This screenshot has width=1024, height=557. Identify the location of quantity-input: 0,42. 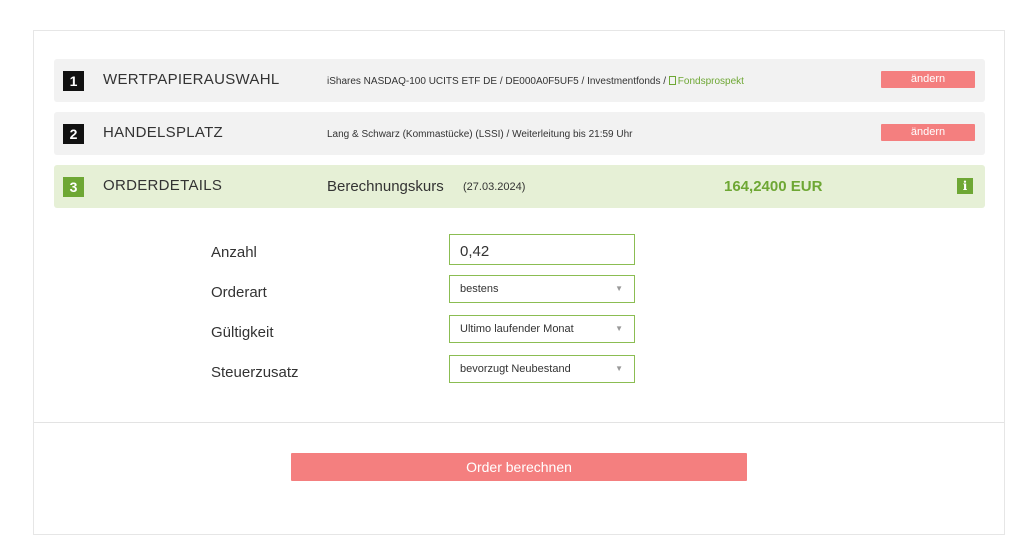
(542, 249).